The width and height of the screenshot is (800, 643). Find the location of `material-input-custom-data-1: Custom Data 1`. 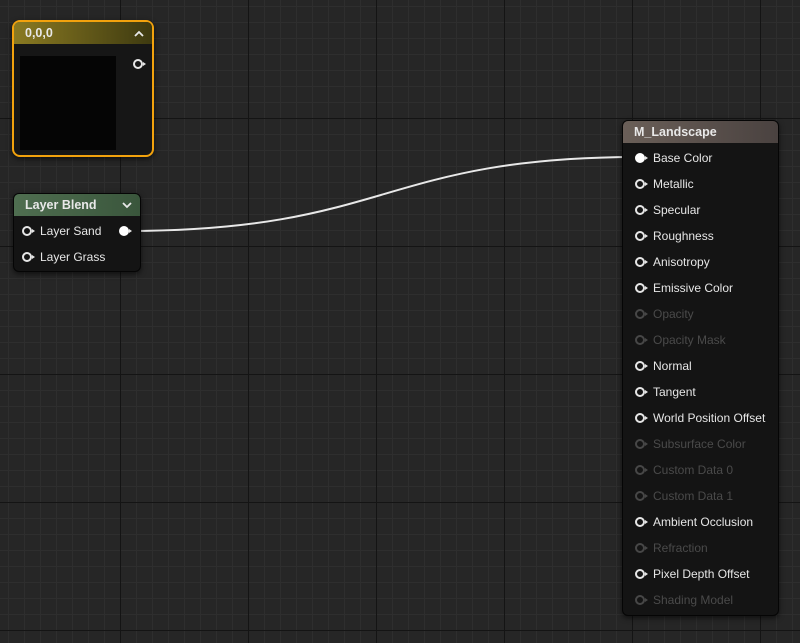

material-input-custom-data-1: Custom Data 1 is located at coordinates (700, 496).